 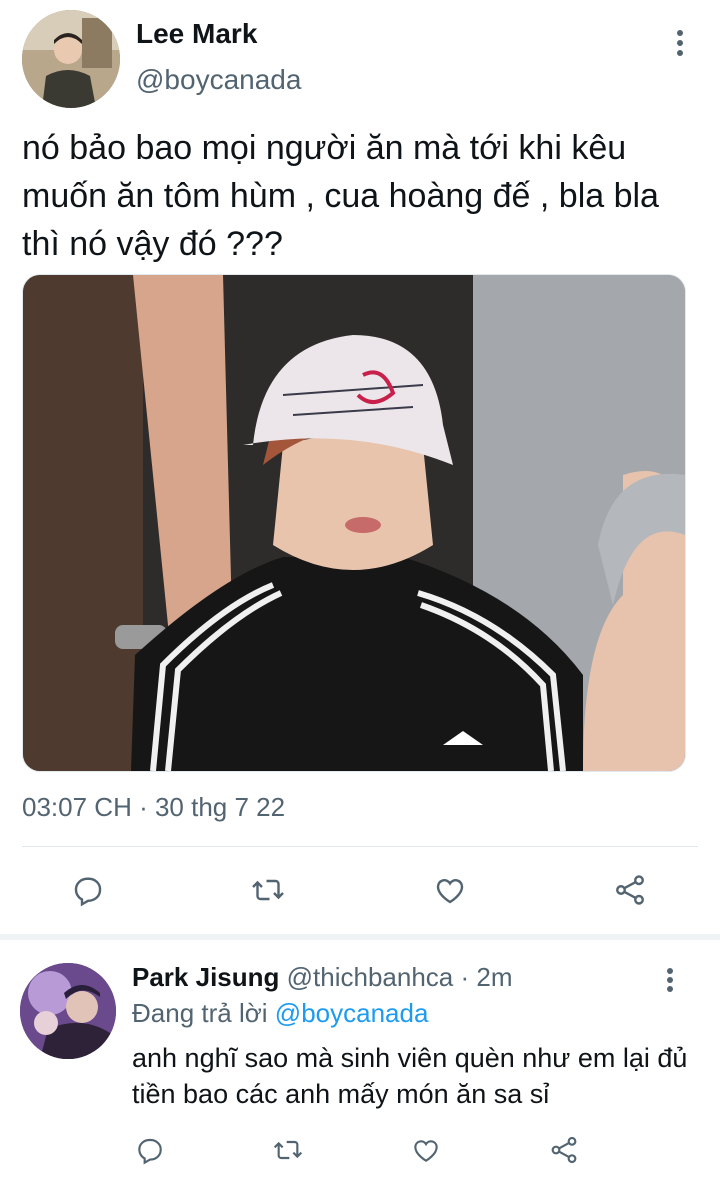 I want to click on replying-to: Đang trả lời @boycanada, so click(x=280, y=1013).